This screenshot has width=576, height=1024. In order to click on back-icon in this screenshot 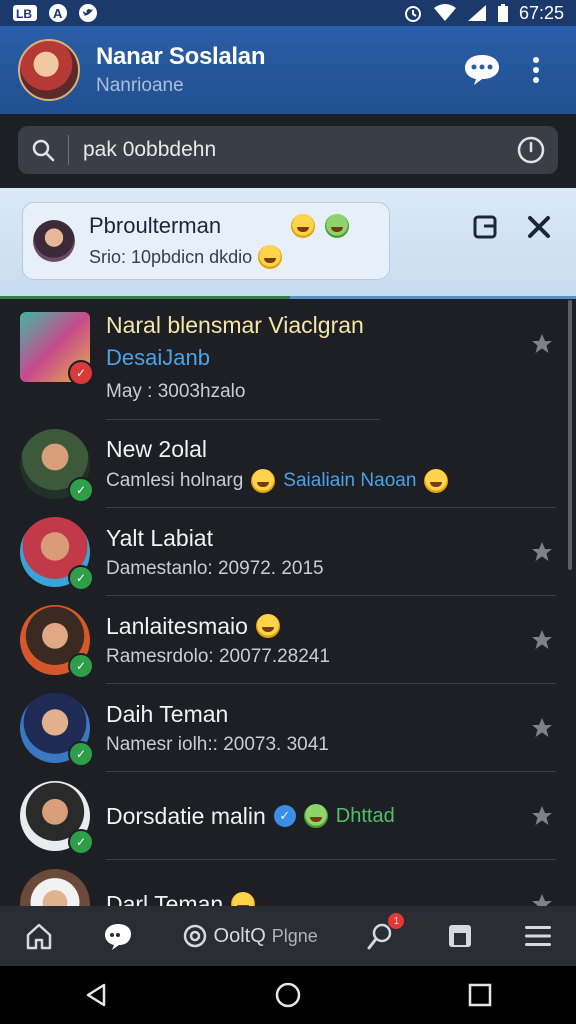, I will do `click(96, 995)`.